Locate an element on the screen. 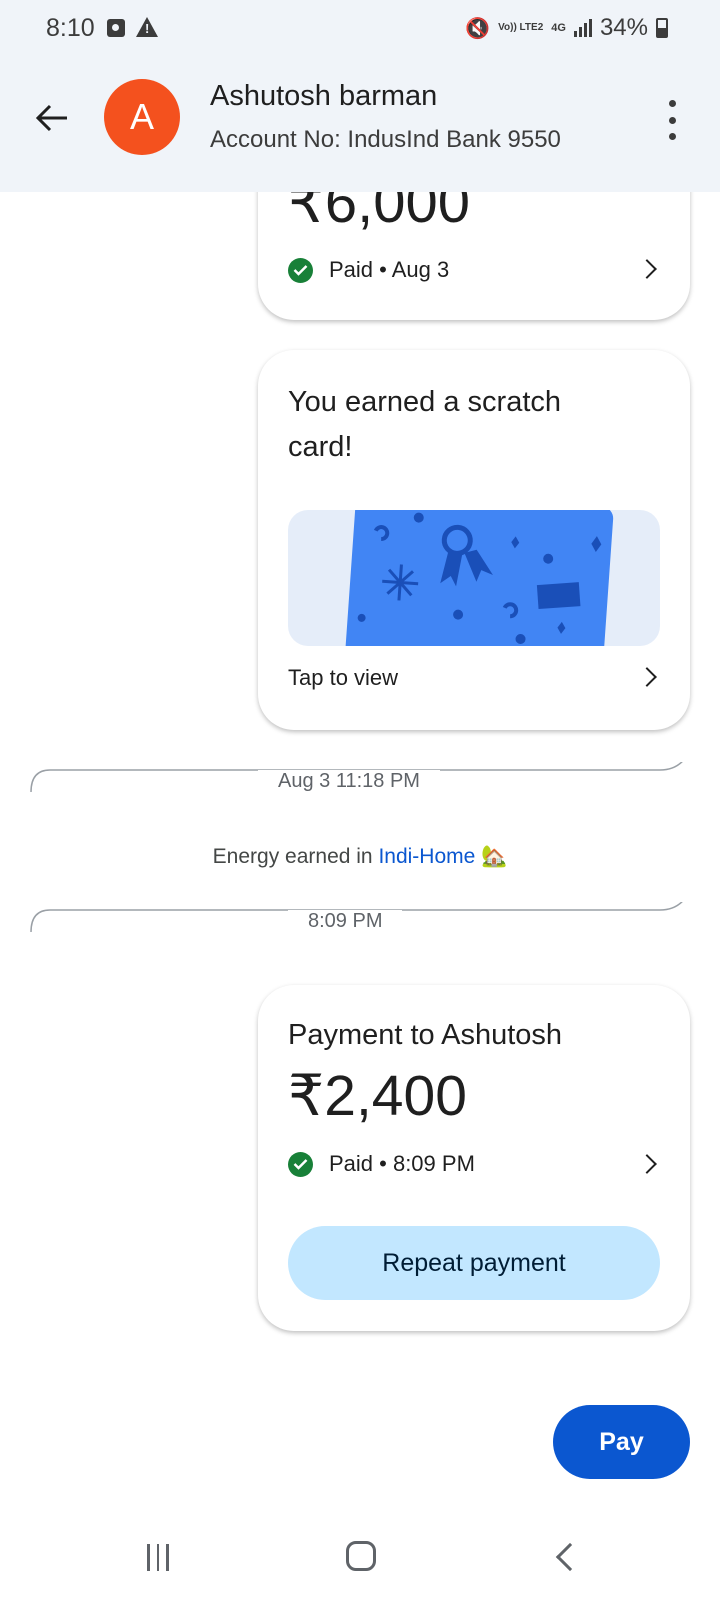 This screenshot has height=1600, width=720. status-bar: 8:10 🔇 Vo)) LTE2 4G 34% is located at coordinates (360, 29).